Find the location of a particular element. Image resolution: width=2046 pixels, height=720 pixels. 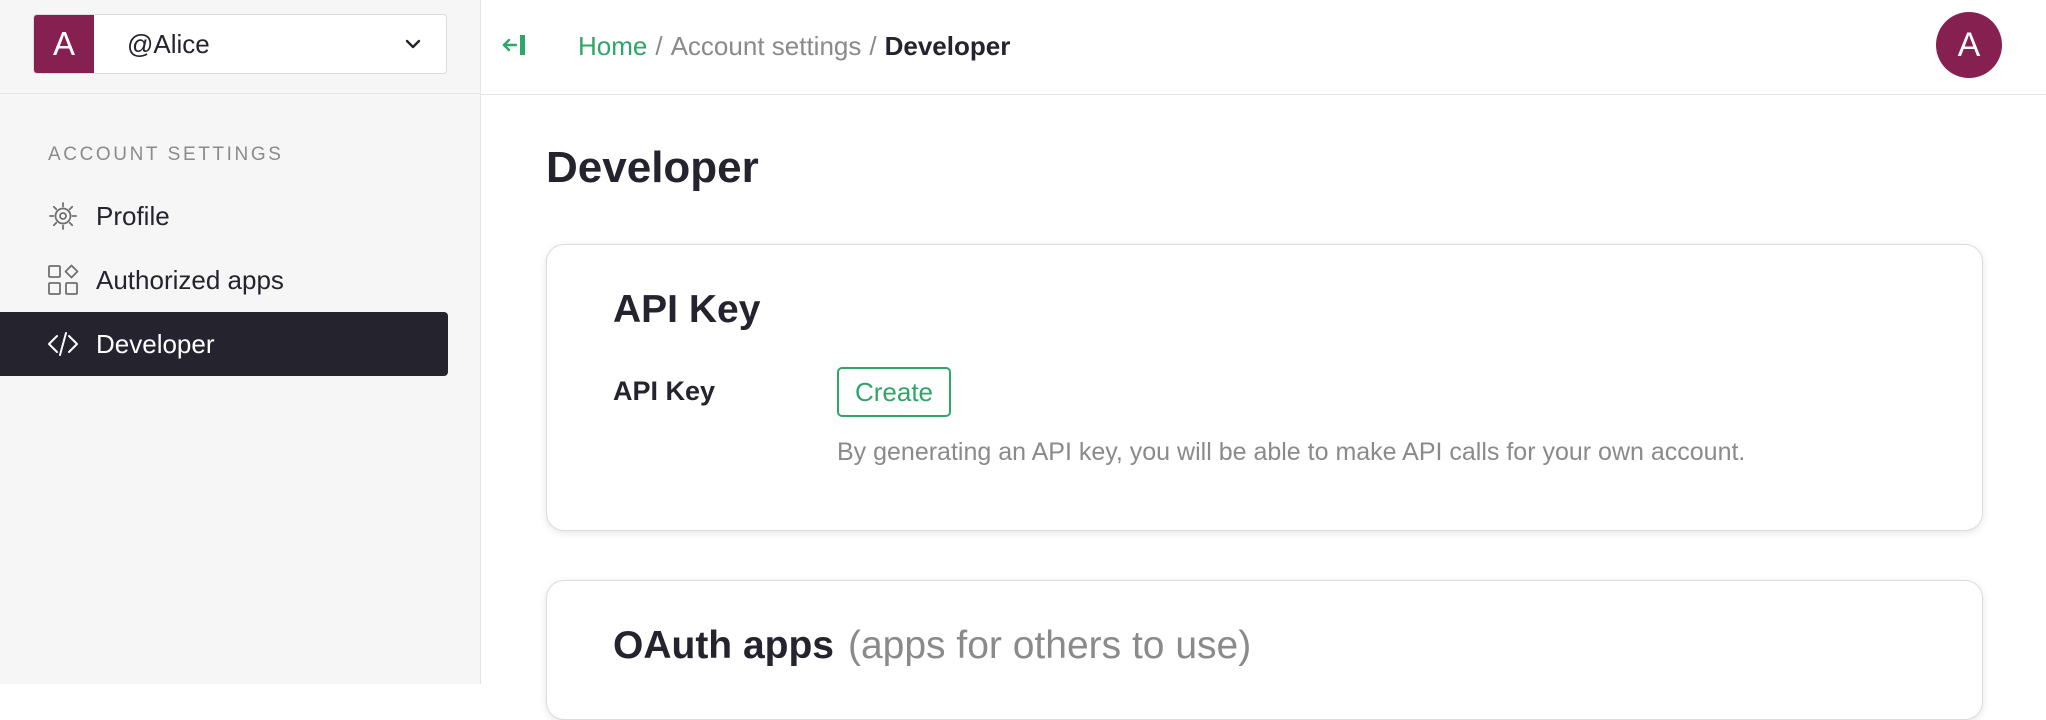

oauth-apps-title: OAuth apps is located at coordinates (723, 645).